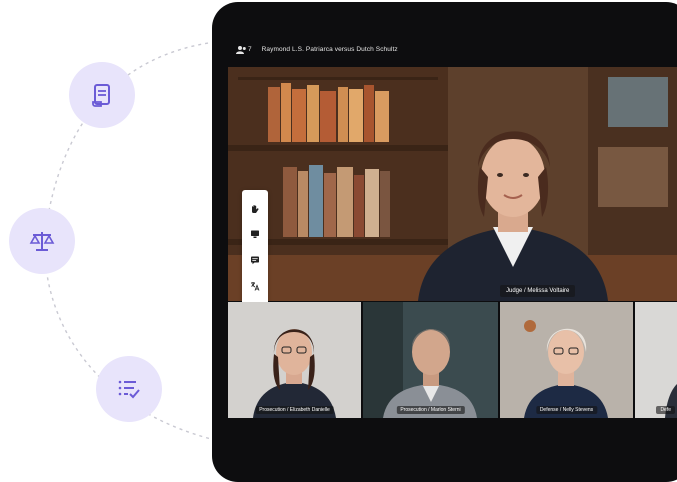 The image size is (677, 482). I want to click on chat-icon, so click(255, 260).